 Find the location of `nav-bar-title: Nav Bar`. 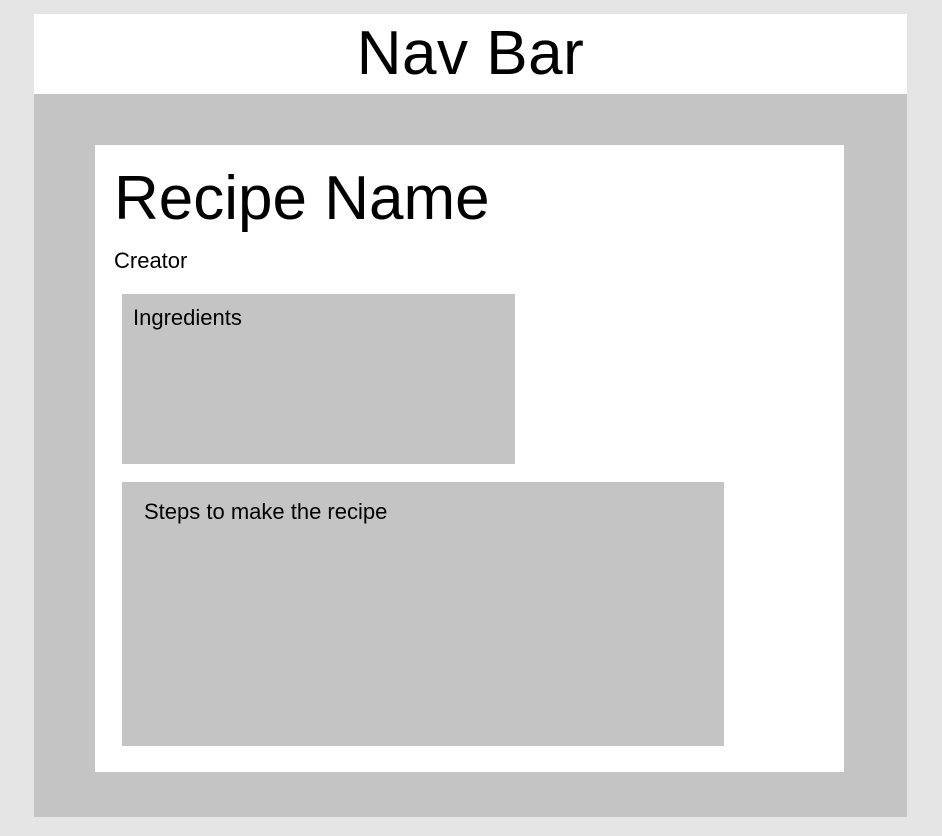

nav-bar-title: Nav Bar is located at coordinates (470, 53).